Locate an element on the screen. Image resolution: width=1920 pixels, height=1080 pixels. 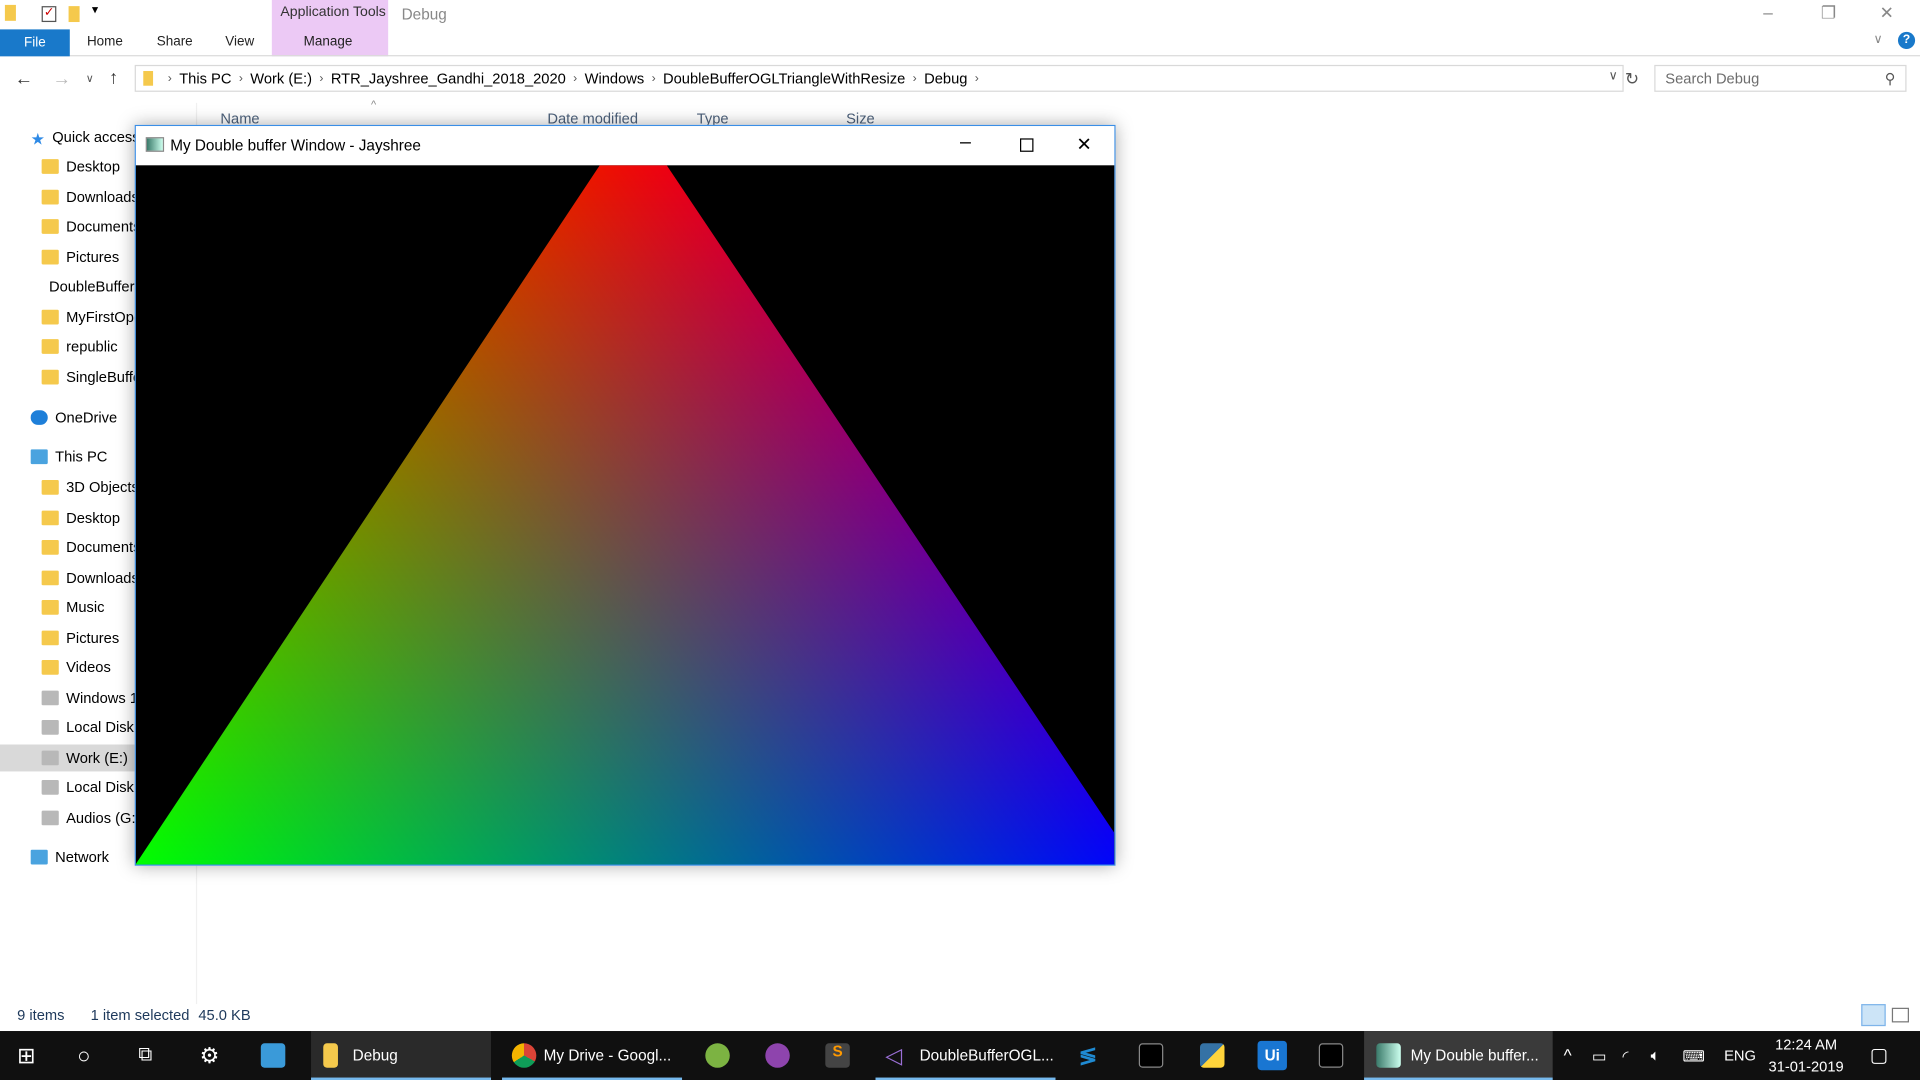
breadcrumb-project: DoubleBufferOGLTriangleWithResize is located at coordinates (784, 78).